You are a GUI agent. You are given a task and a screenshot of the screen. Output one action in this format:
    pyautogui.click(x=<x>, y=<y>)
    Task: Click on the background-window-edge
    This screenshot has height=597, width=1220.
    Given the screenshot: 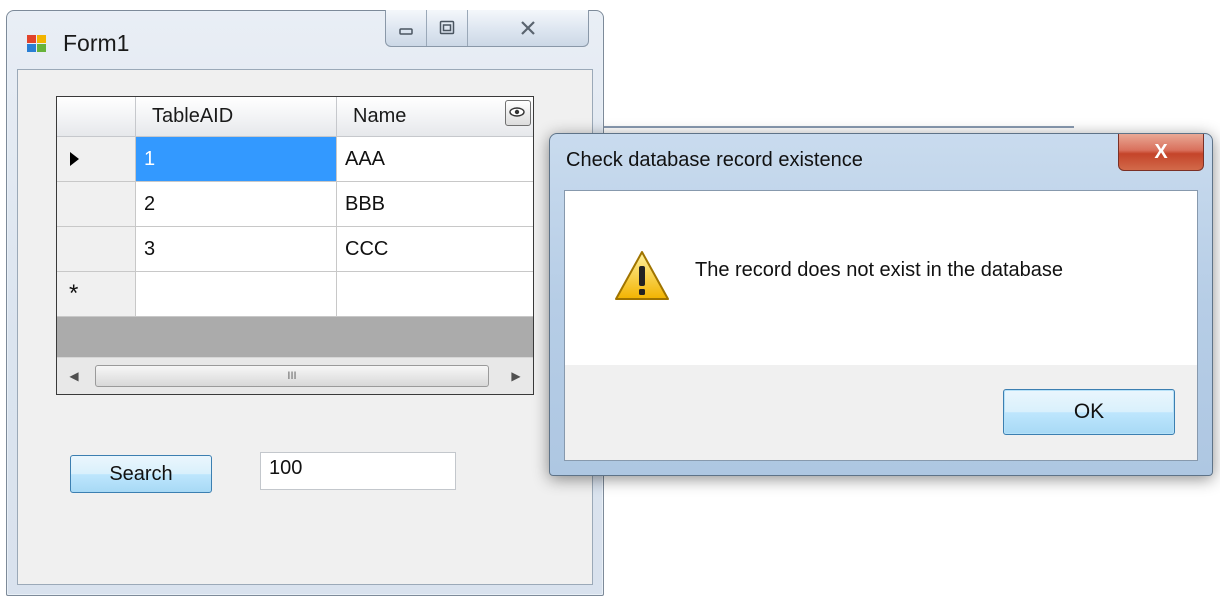 What is the action you would take?
    pyautogui.click(x=838, y=127)
    